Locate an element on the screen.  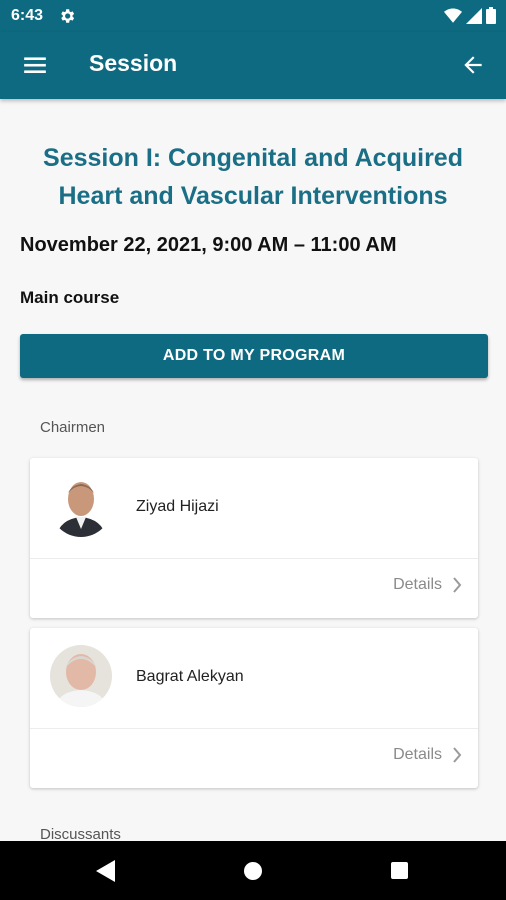
menu-icon is located at coordinates (35, 65).